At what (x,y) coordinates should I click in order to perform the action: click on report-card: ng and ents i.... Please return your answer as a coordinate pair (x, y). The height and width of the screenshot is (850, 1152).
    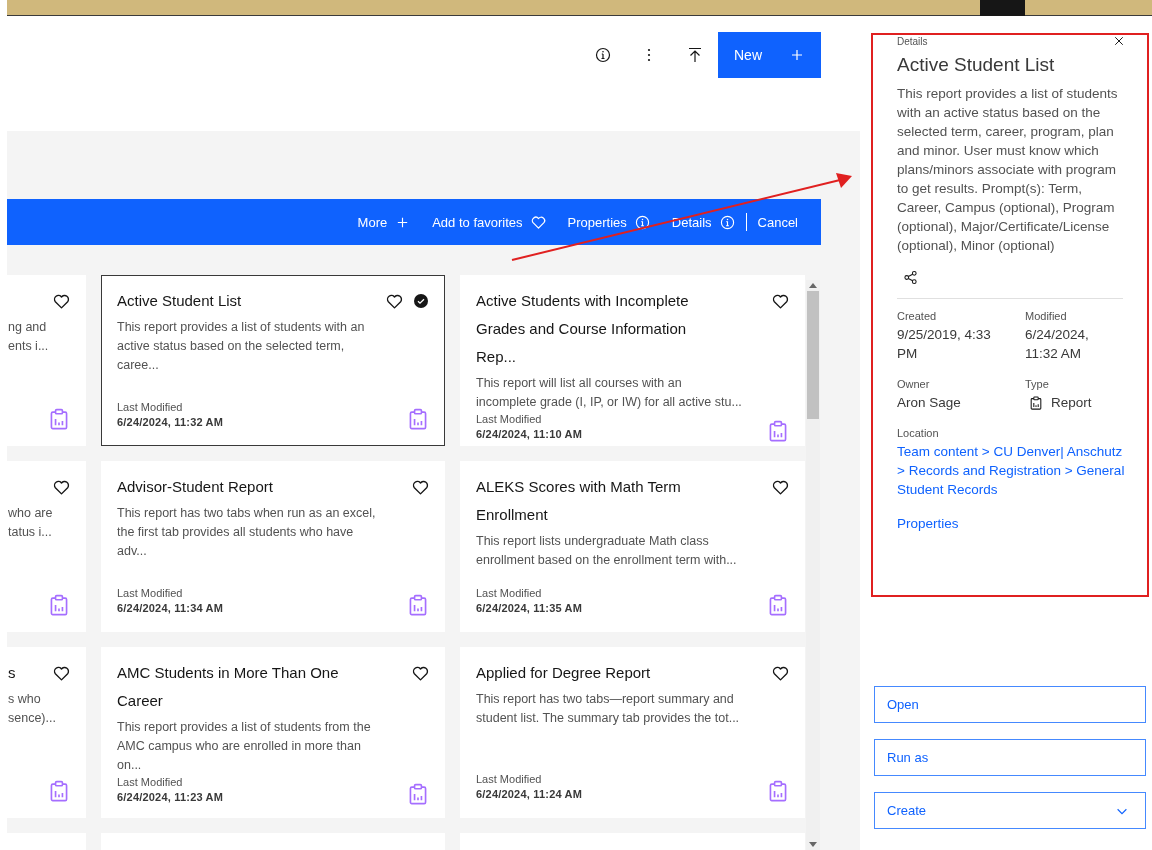
    Looking at the image, I should click on (46, 360).